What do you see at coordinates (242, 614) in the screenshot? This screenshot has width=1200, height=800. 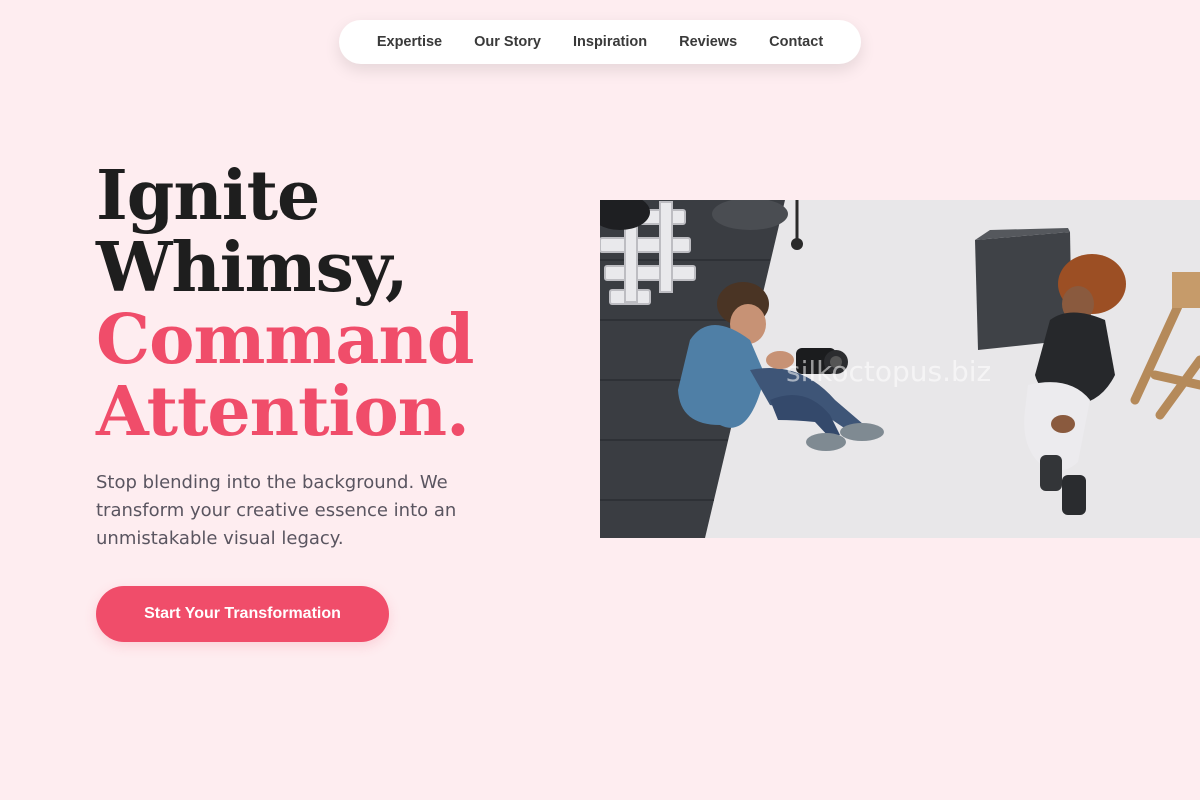 I see `start-transformation-button: Start Your Transformation` at bounding box center [242, 614].